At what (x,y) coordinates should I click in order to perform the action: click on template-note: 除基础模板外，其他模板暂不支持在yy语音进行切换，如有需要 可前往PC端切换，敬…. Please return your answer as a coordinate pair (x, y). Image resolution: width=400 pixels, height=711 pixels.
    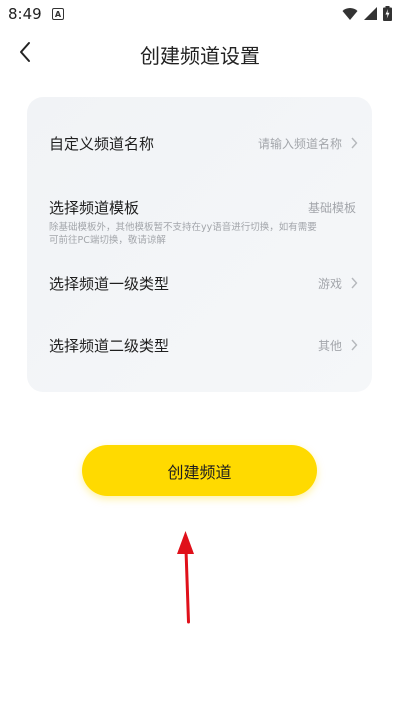
    Looking at the image, I should click on (204, 234).